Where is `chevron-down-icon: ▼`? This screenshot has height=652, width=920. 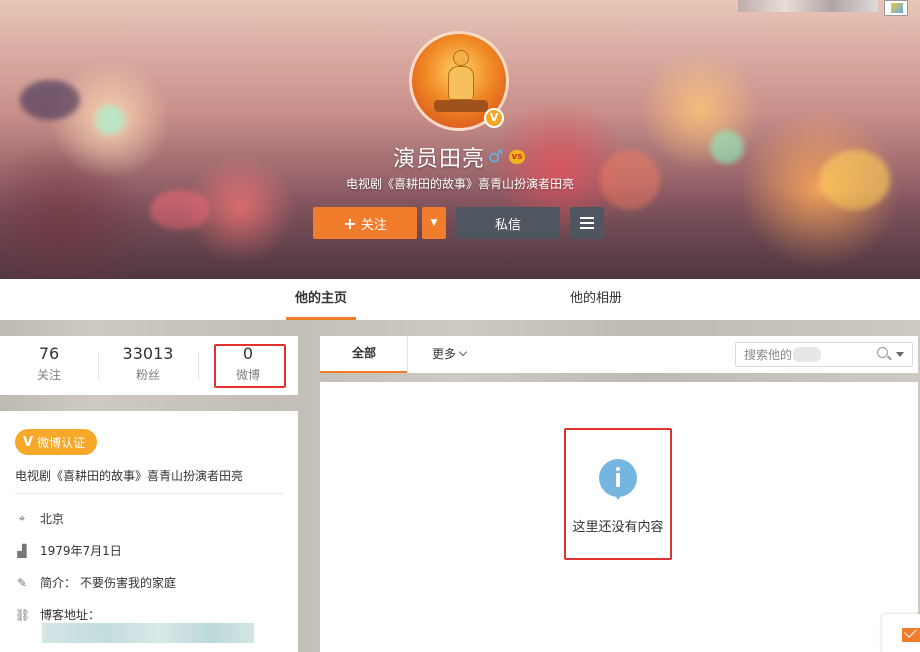 chevron-down-icon: ▼ is located at coordinates (434, 223).